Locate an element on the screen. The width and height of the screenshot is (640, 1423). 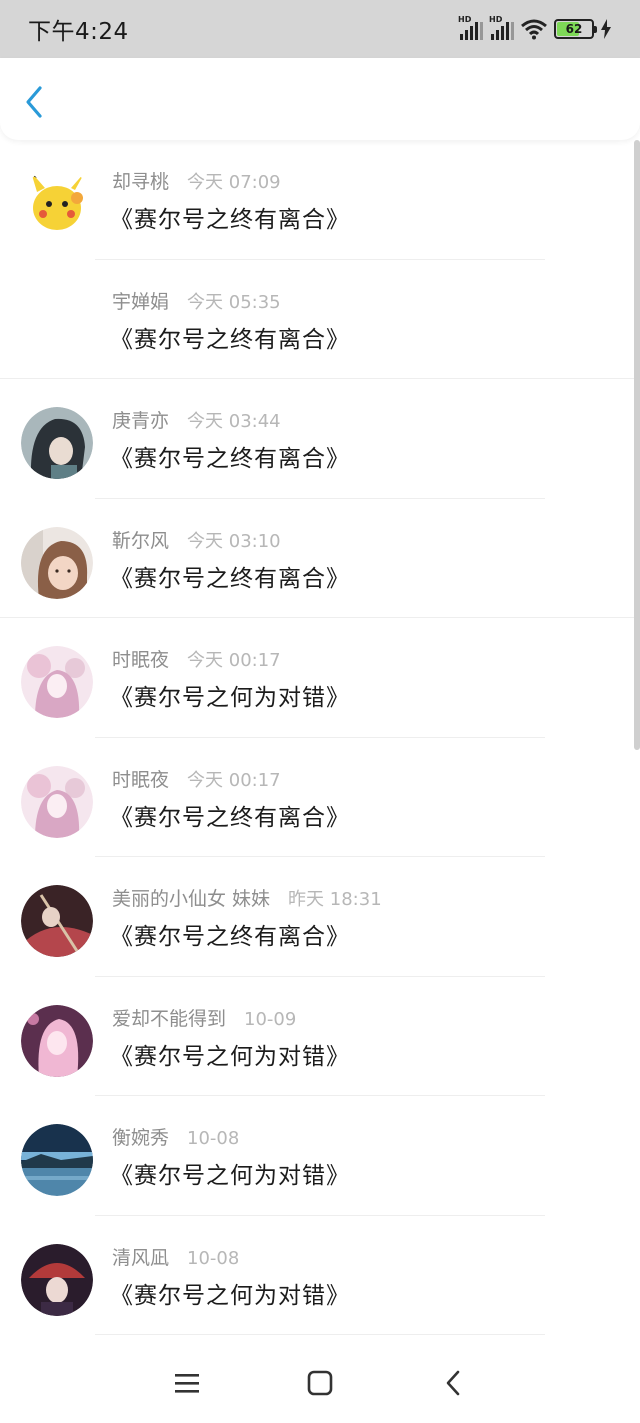
timestamp: 今天 03:44 is located at coordinates (234, 421).